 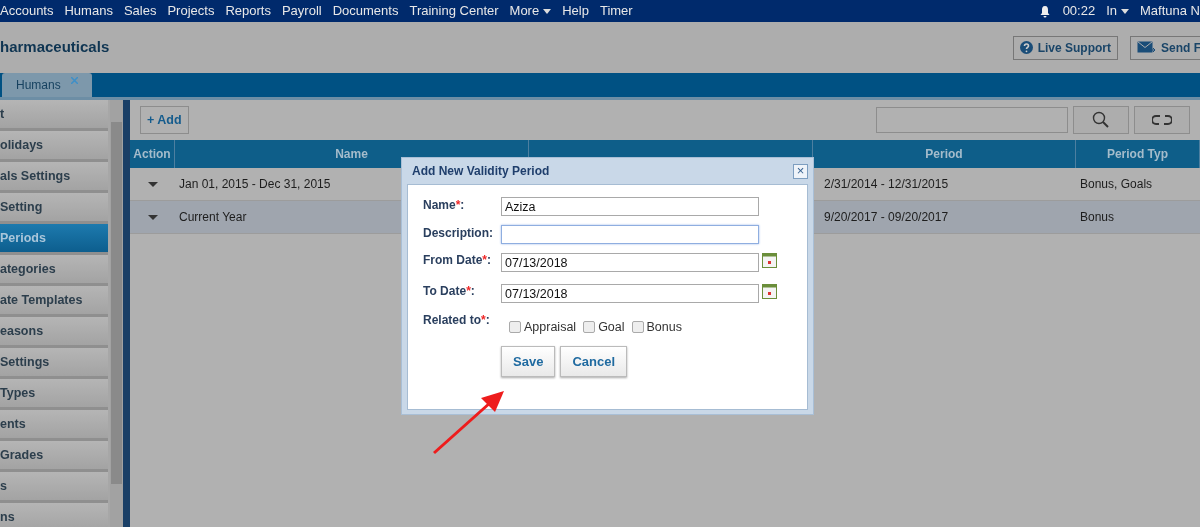 What do you see at coordinates (468, 423) in the screenshot?
I see `annotation-arrow` at bounding box center [468, 423].